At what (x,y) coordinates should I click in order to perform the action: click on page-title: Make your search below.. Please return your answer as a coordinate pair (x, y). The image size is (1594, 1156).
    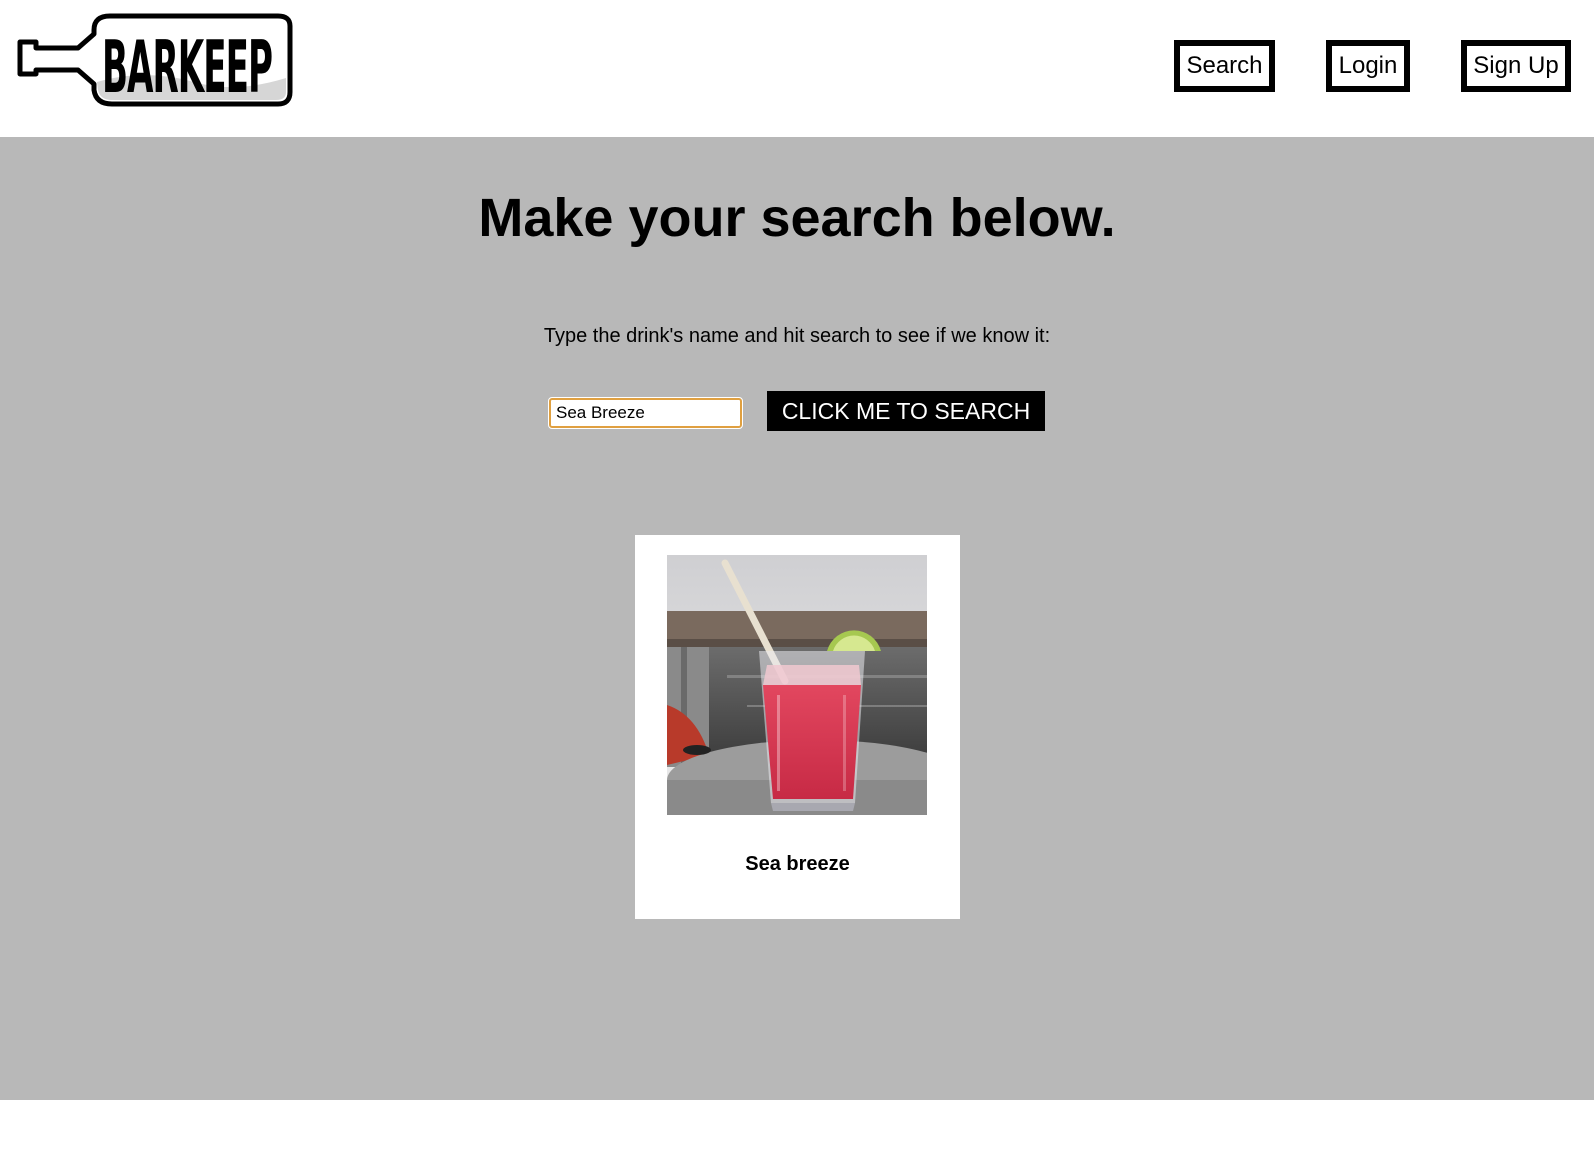
    Looking at the image, I should click on (797, 218).